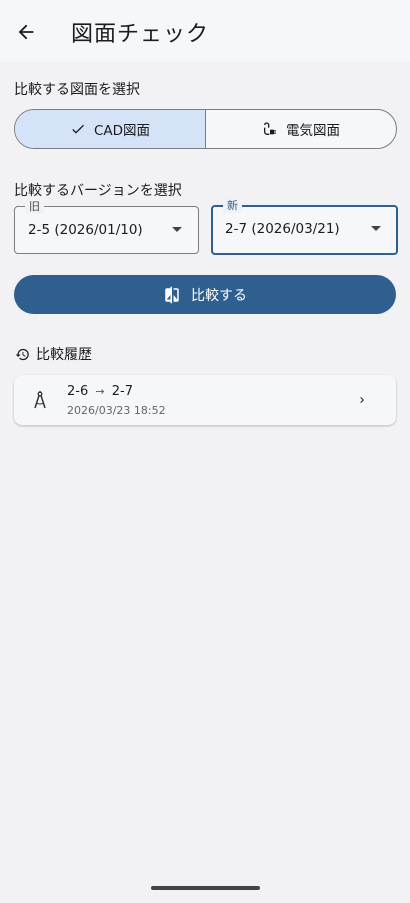 The image size is (410, 903). What do you see at coordinates (205, 400) in the screenshot?
I see `history-list-item: 2-6 → 2-7 2026/03/23 18:52` at bounding box center [205, 400].